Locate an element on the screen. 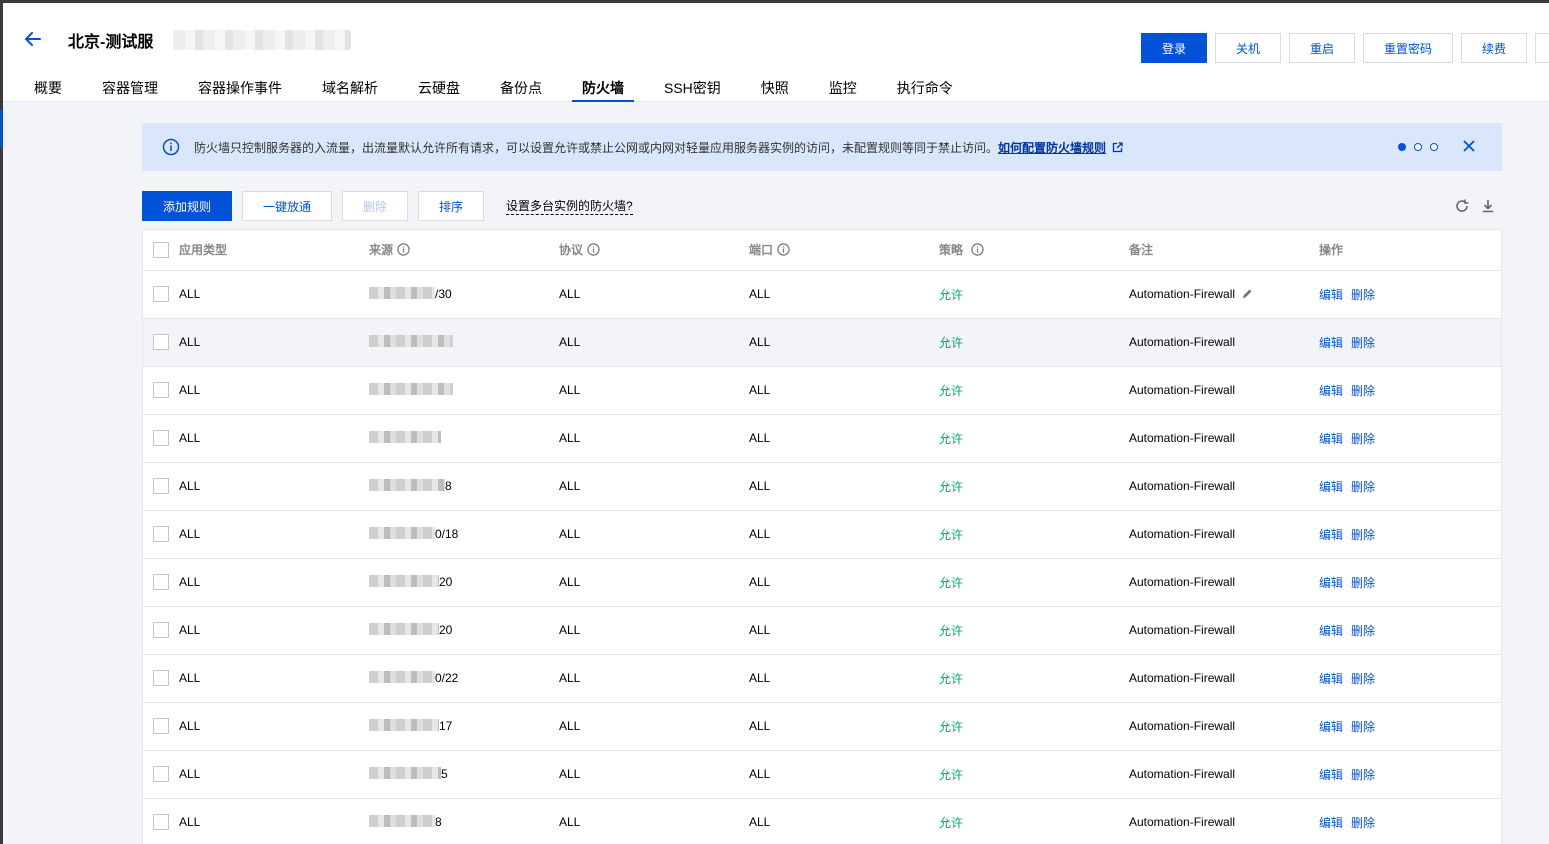  download-icon is located at coordinates (1488, 206).